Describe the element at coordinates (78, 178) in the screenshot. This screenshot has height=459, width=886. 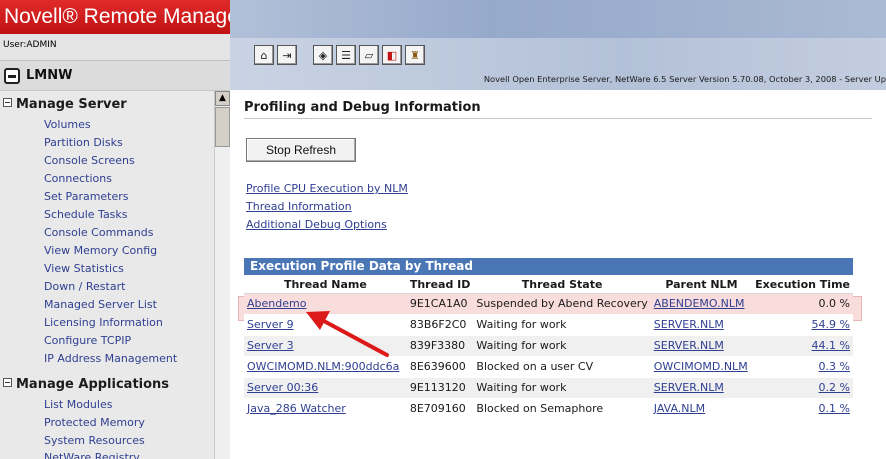
I see `sidebar-item-connections: Connections` at that location.